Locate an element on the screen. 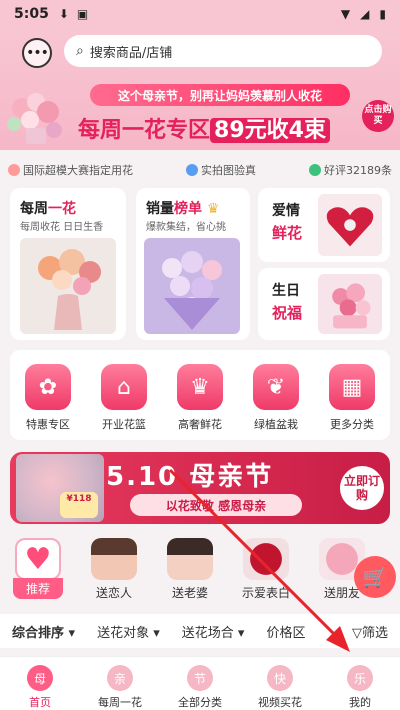 The height and width of the screenshot is (710, 400). card-weekly-flower: 每周一花 每周收花 日日生香 is located at coordinates (68, 264).